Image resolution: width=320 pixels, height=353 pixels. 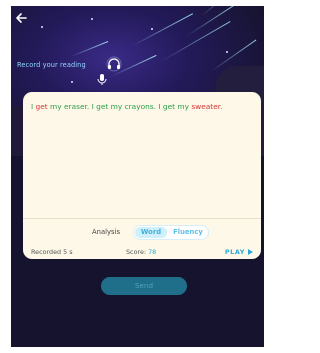 What do you see at coordinates (250, 252) in the screenshot?
I see `play-icon` at bounding box center [250, 252].